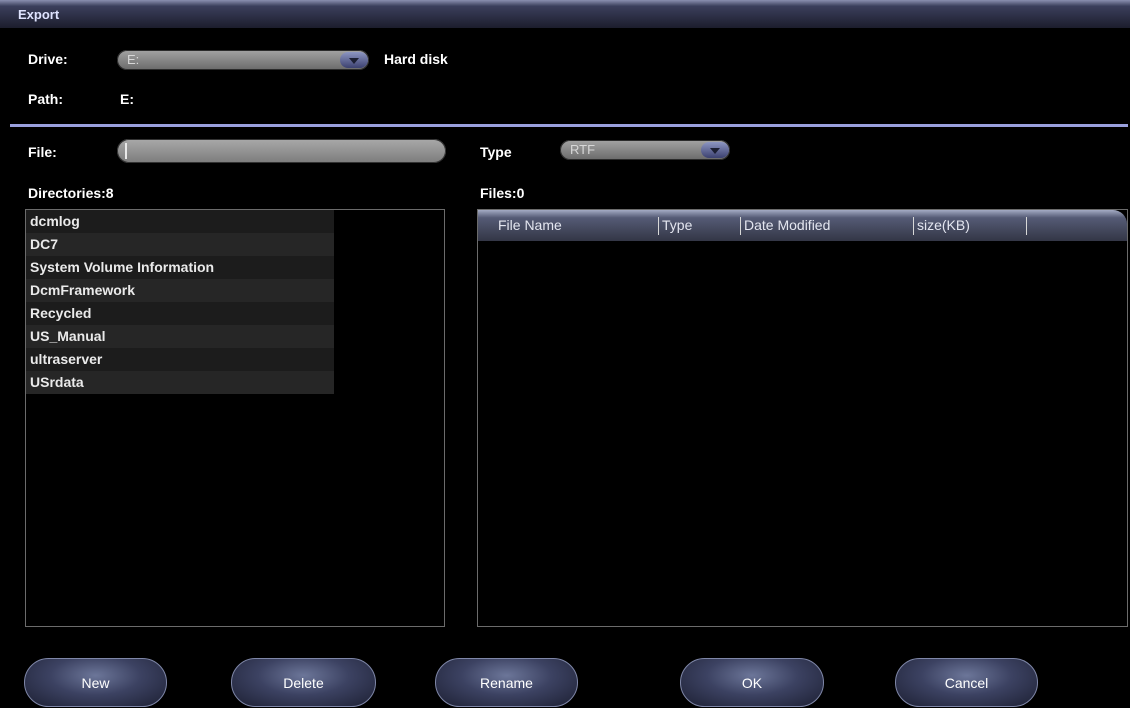 The width and height of the screenshot is (1130, 708). Describe the element at coordinates (569, 125) in the screenshot. I see `section-divider` at that location.